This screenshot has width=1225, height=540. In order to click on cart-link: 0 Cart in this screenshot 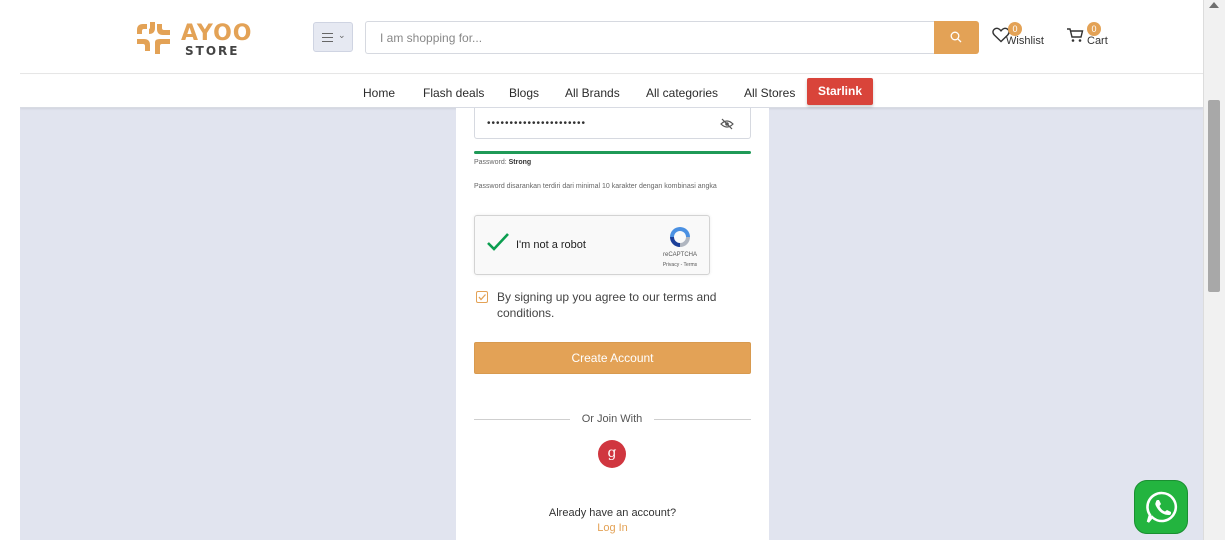, I will do `click(1091, 38)`.